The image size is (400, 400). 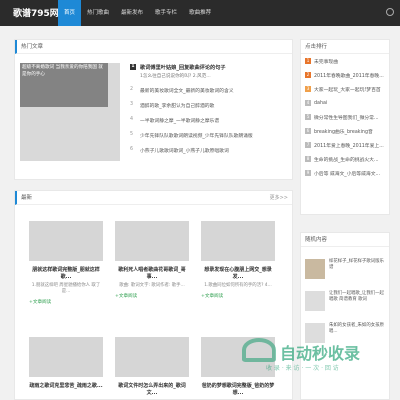 I want to click on site-logo: 歌谱795网, so click(x=36, y=12).